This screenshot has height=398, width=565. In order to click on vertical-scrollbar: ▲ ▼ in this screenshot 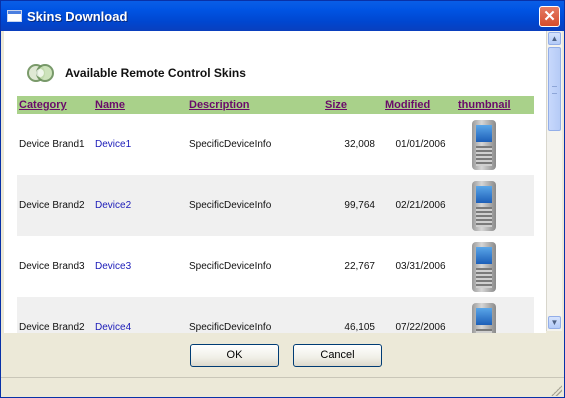, I will do `click(554, 181)`.